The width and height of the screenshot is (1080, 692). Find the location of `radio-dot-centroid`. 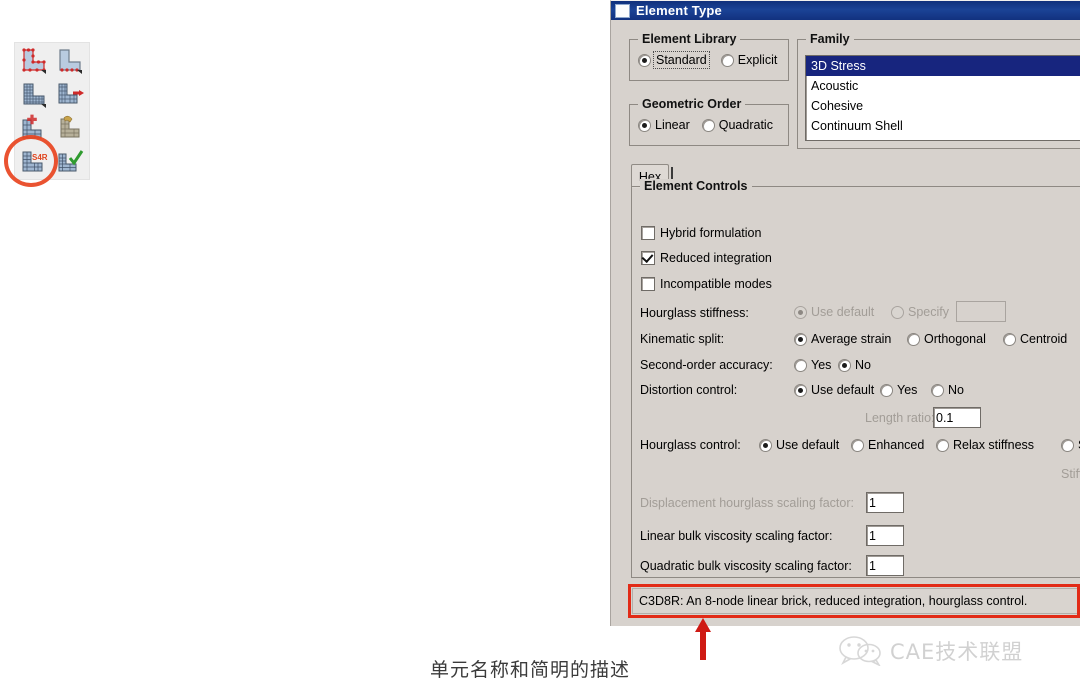

radio-dot-centroid is located at coordinates (1009, 339).